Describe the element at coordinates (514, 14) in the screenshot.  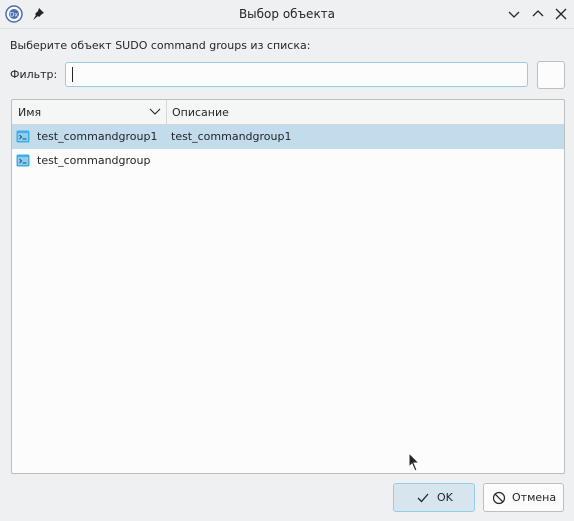
I see `minimize-button` at that location.